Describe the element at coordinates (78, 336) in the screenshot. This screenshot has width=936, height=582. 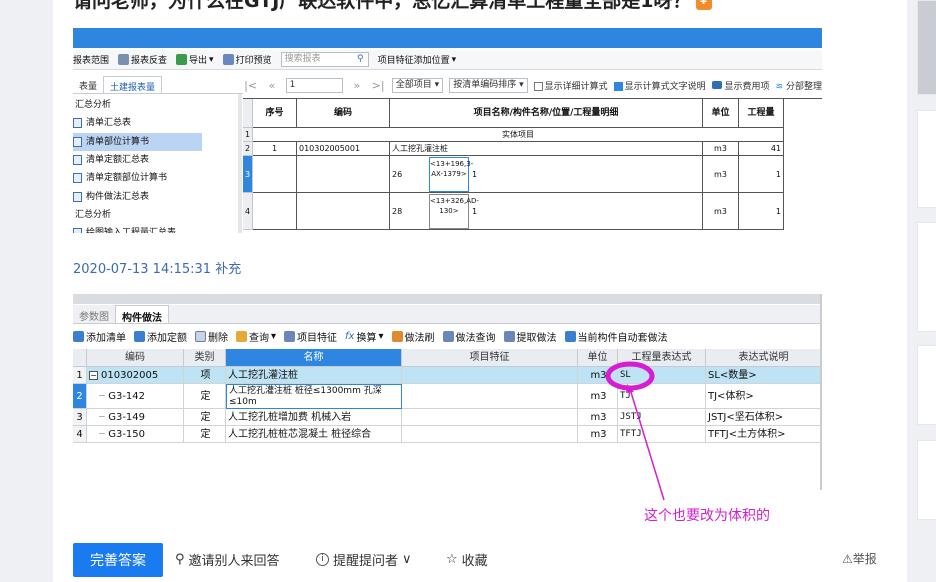
I see `add-list-icon` at that location.